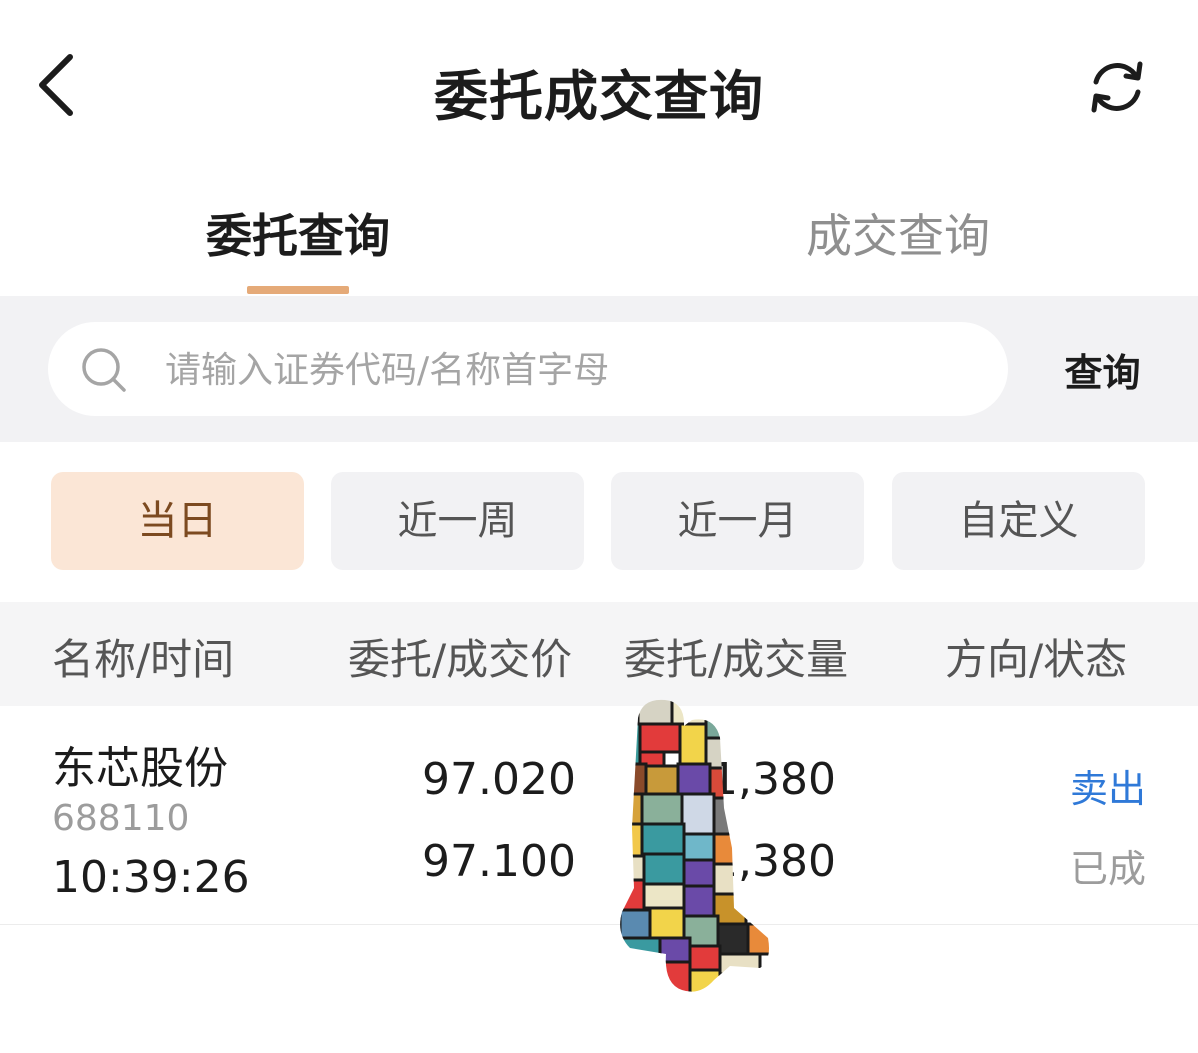 The width and height of the screenshot is (1198, 1053). Describe the element at coordinates (1018, 521) in the screenshot. I see `filter-custom: 自定义` at that location.